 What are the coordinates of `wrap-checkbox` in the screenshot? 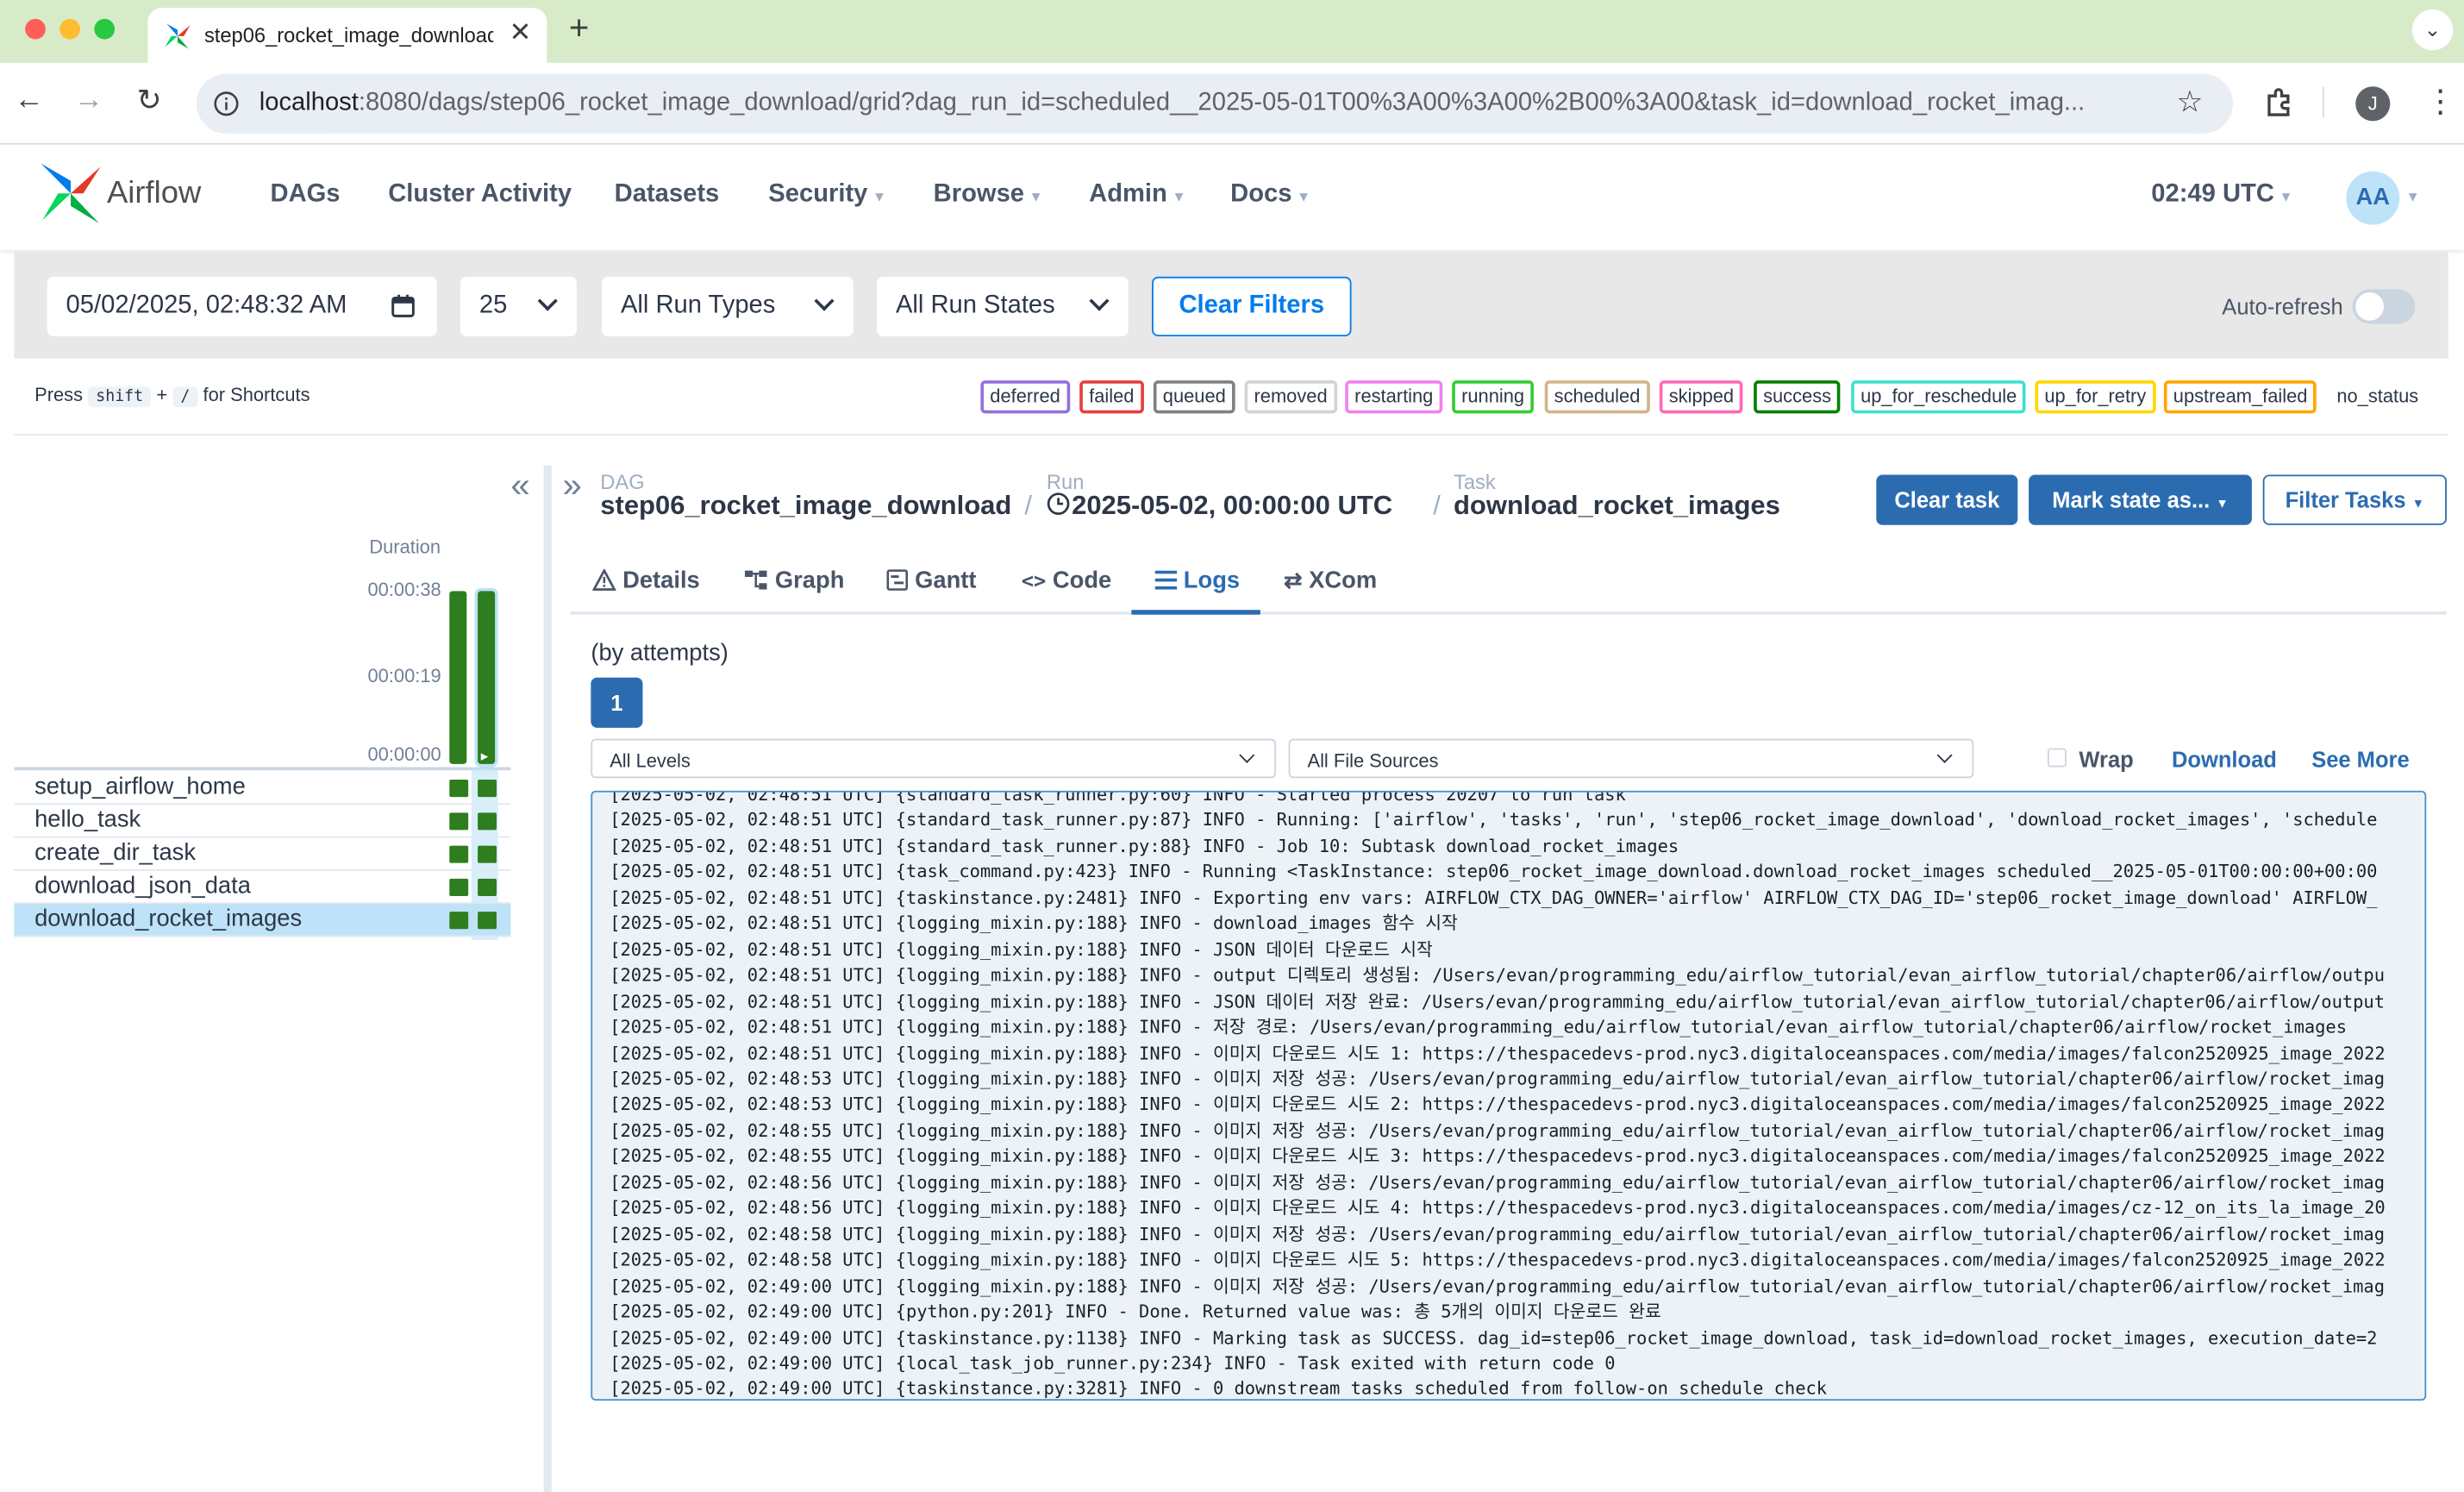 It's located at (2057, 758).